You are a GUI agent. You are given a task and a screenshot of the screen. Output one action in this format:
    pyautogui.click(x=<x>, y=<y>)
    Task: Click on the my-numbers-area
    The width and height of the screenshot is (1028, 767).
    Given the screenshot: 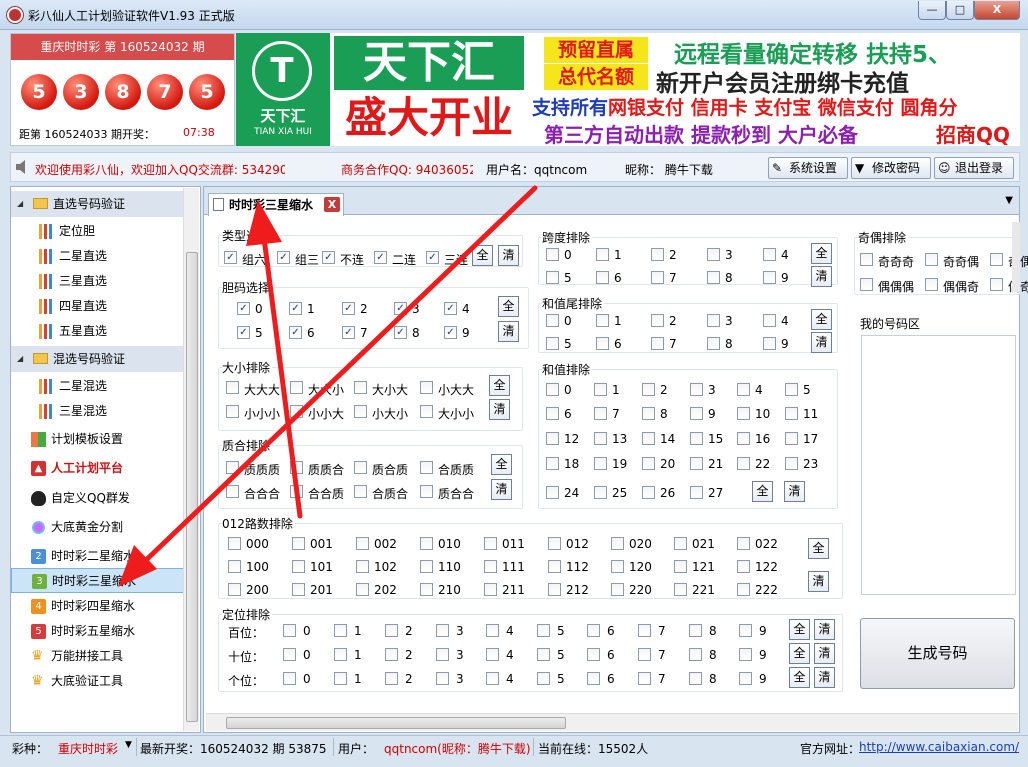 What is the action you would take?
    pyautogui.click(x=938, y=465)
    